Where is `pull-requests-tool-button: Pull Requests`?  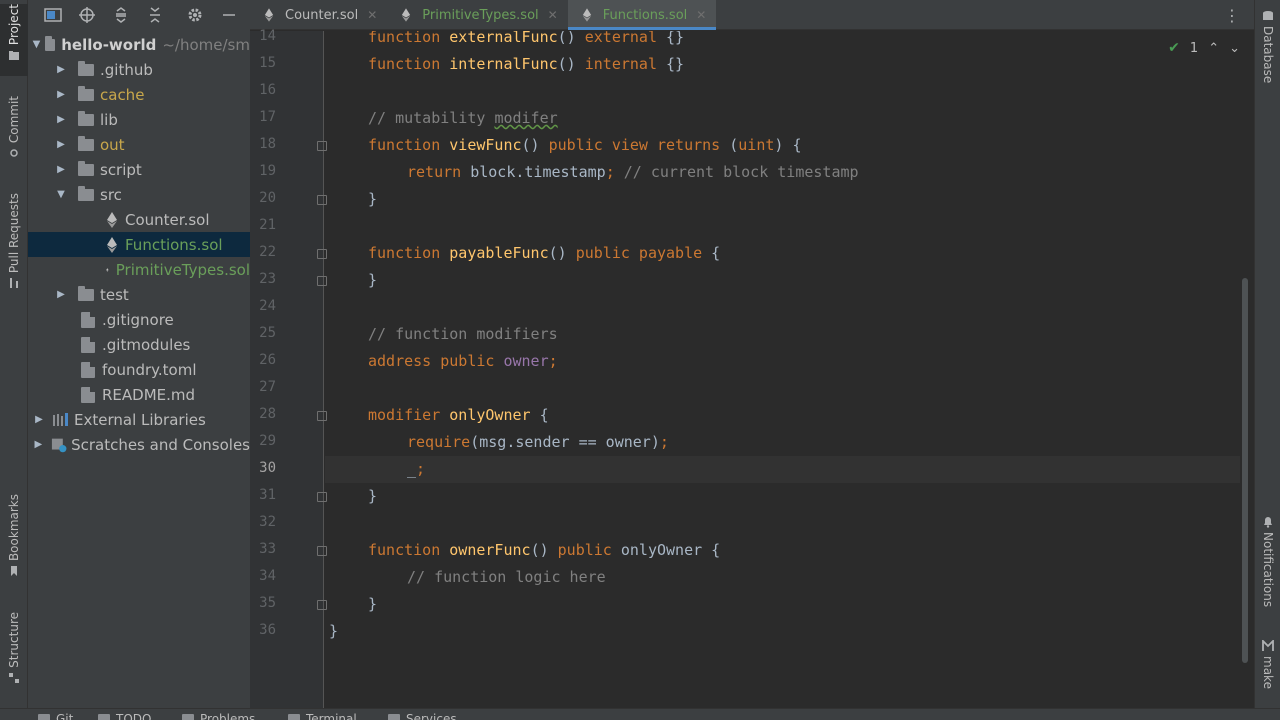
pull-requests-tool-button: Pull Requests is located at coordinates (14, 248).